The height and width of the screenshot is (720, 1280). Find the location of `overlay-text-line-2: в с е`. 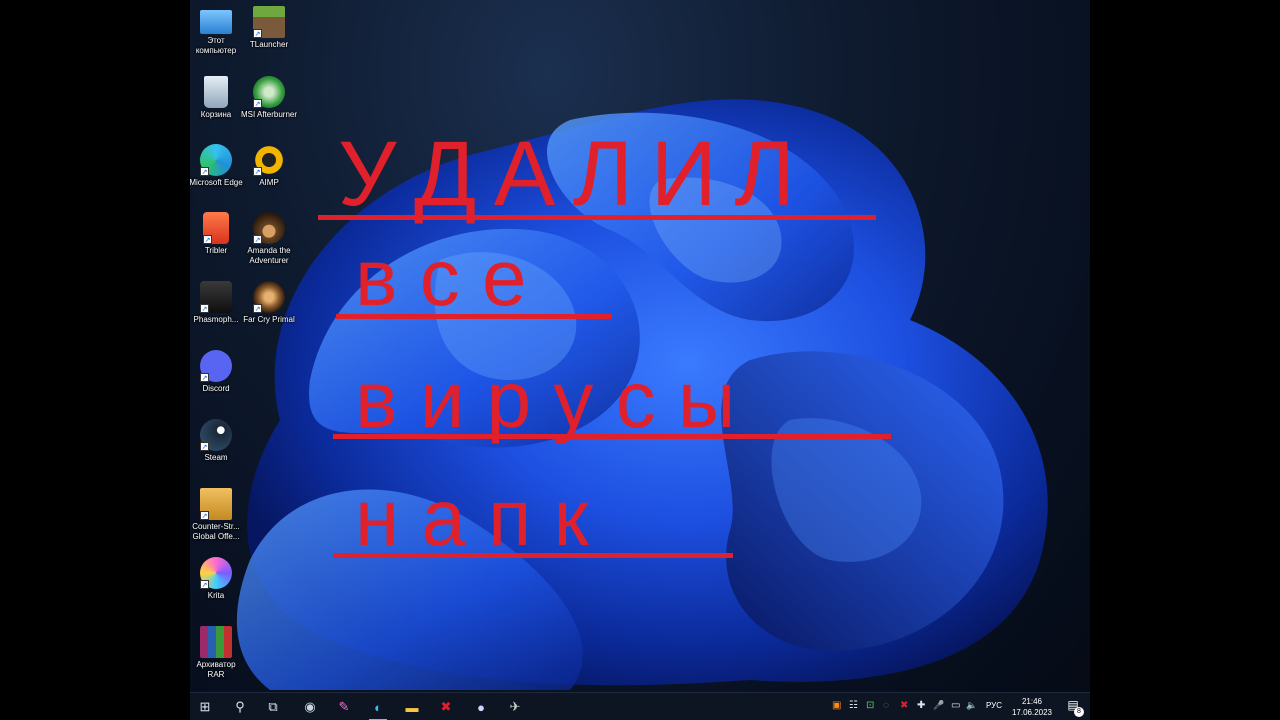

overlay-text-line-2: в с е is located at coordinates (441, 277).